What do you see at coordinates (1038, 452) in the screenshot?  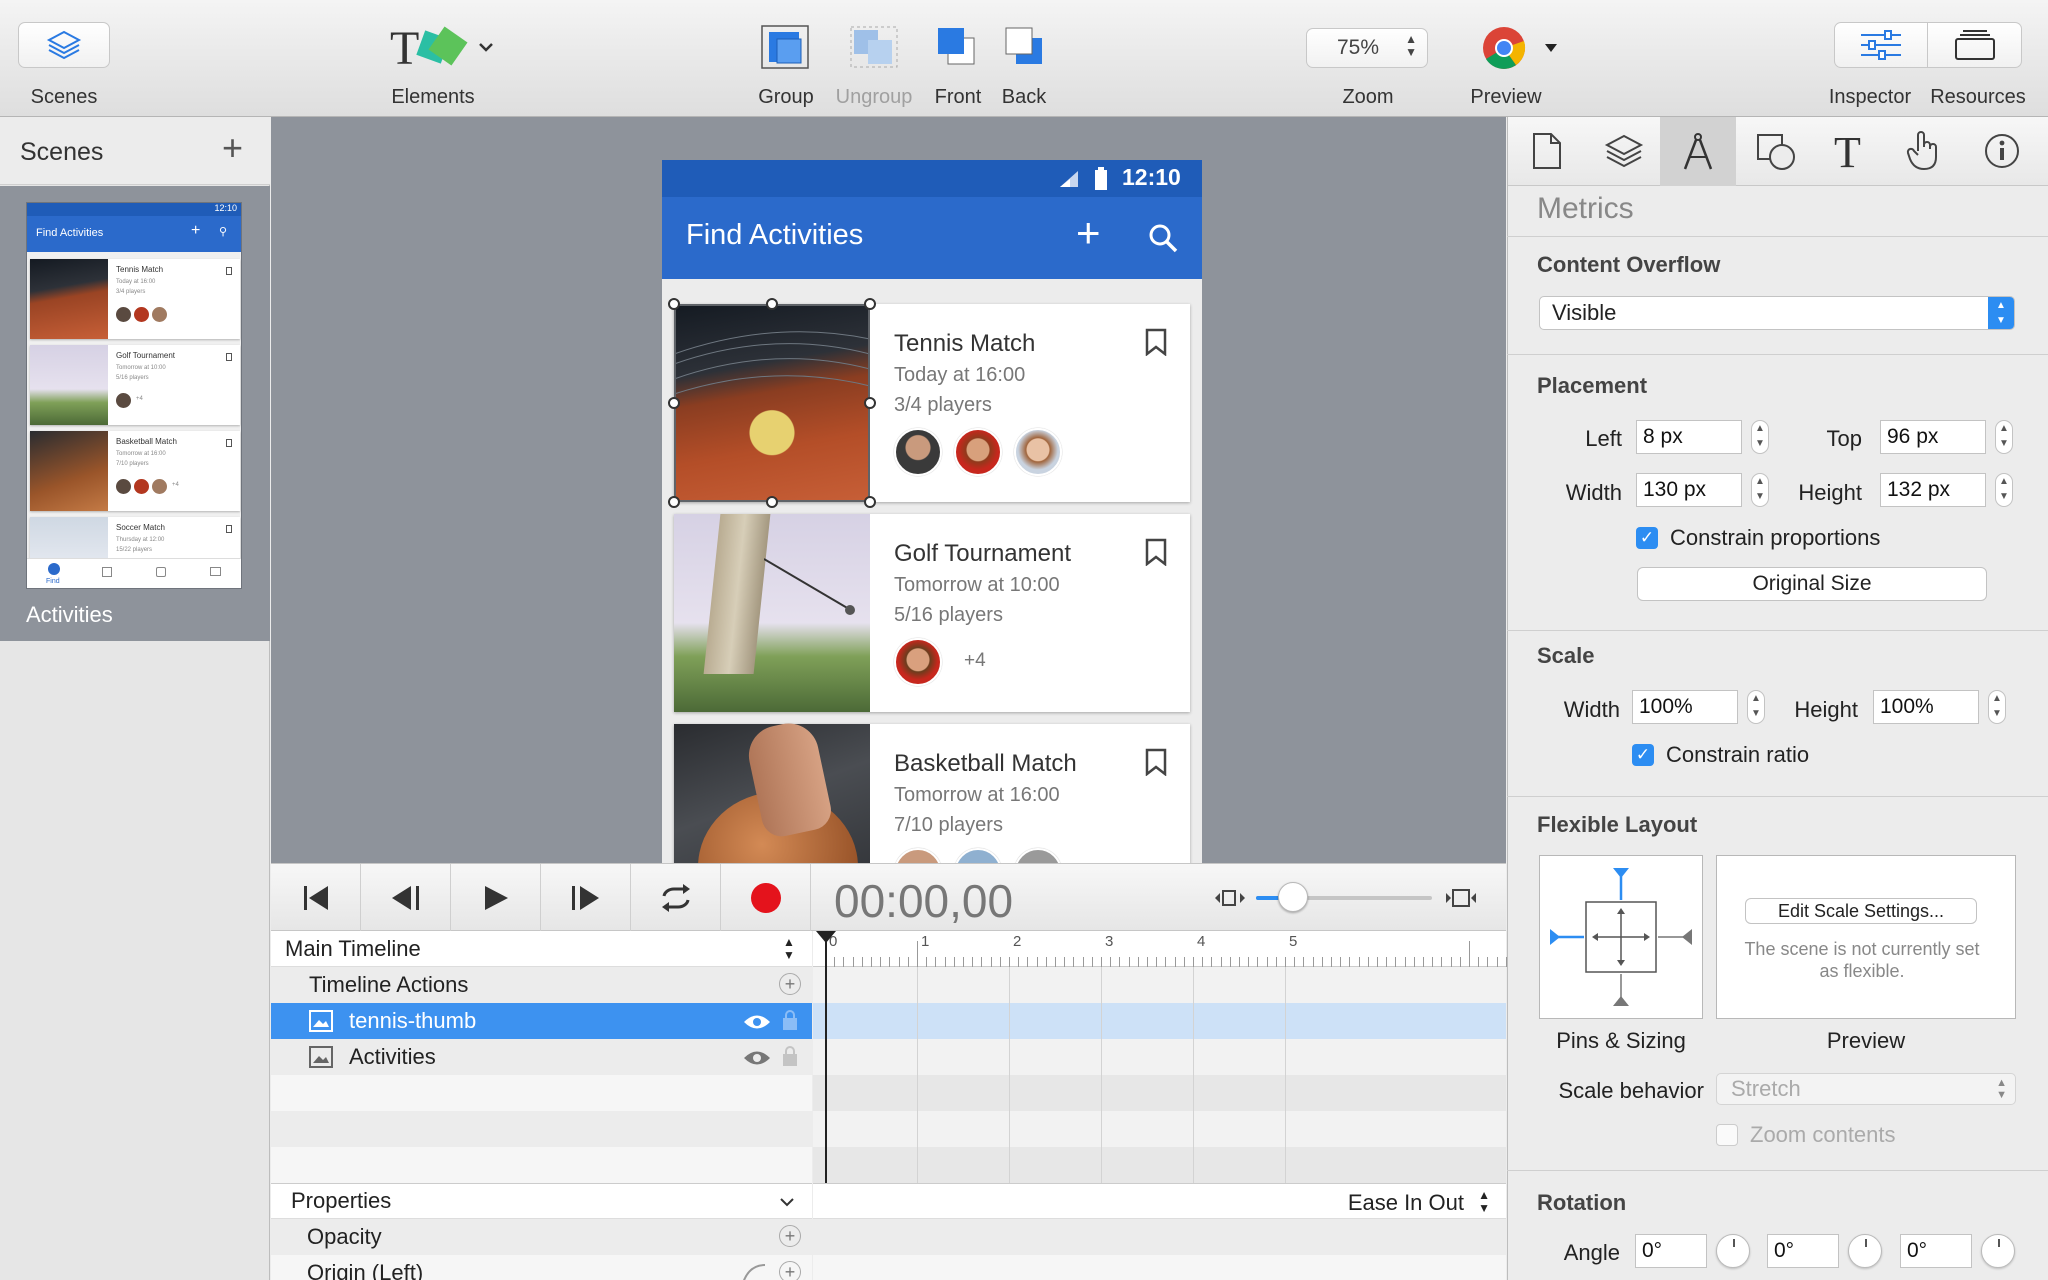 I see `avatar` at bounding box center [1038, 452].